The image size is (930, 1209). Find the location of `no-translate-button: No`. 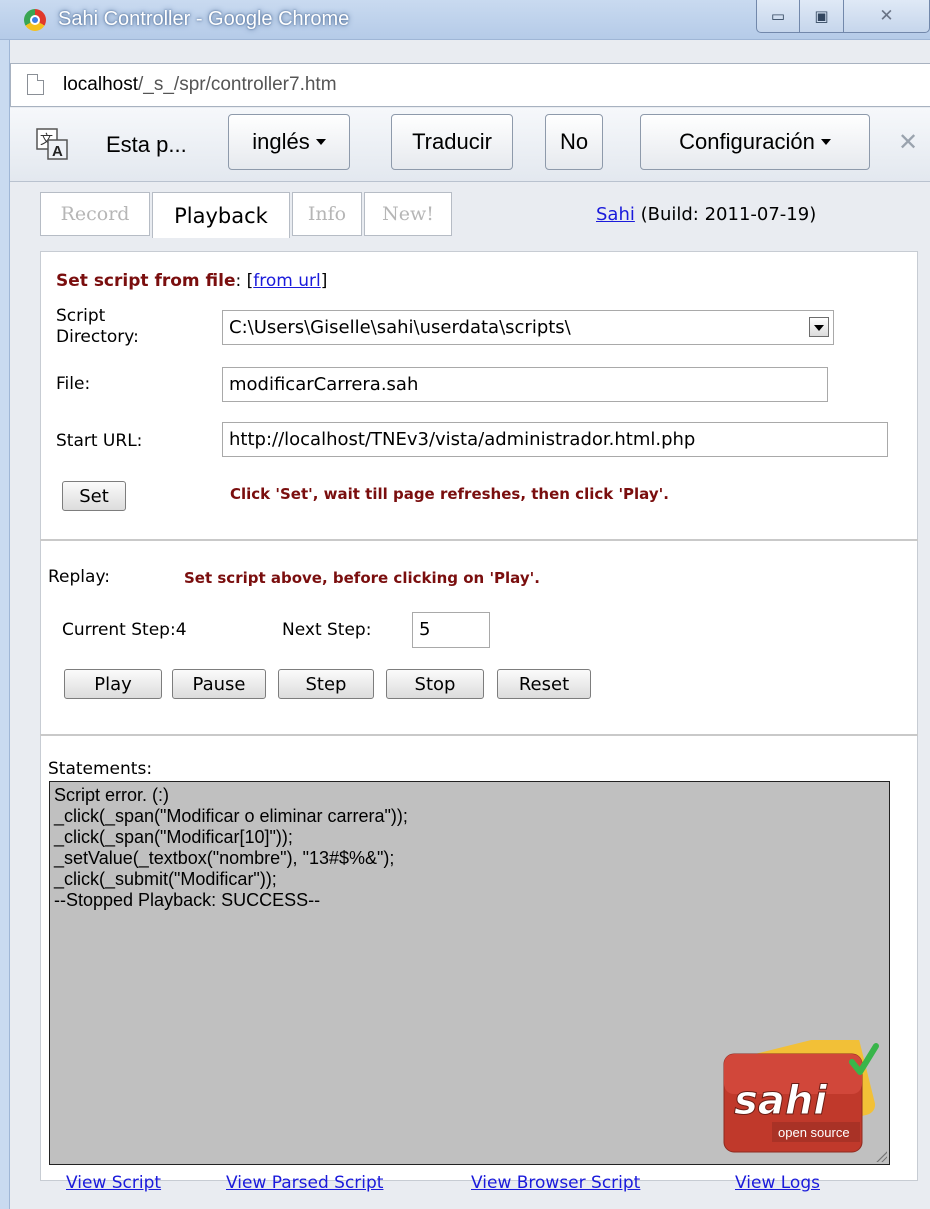

no-translate-button: No is located at coordinates (574, 142).